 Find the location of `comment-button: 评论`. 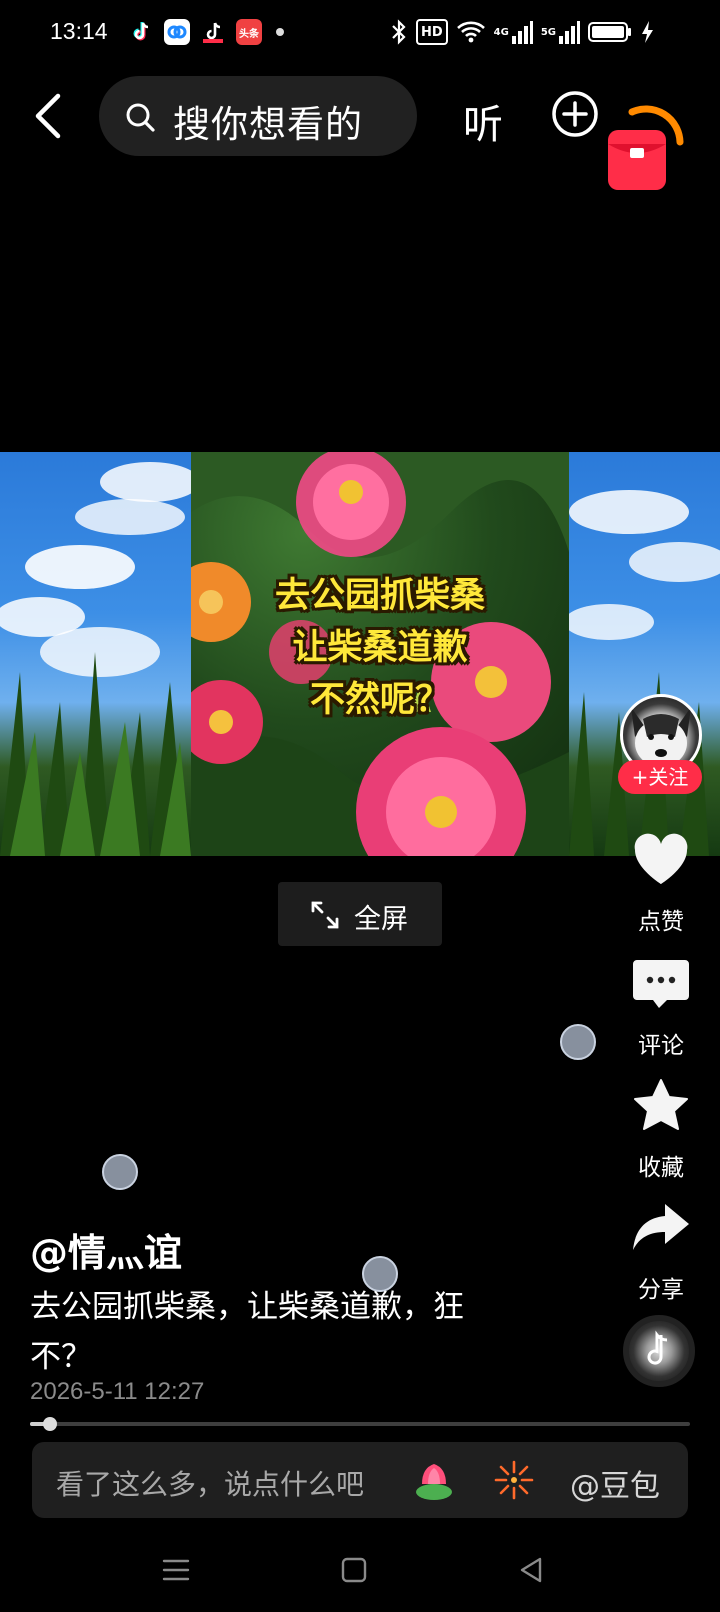

comment-button: 评论 is located at coordinates (661, 1008).